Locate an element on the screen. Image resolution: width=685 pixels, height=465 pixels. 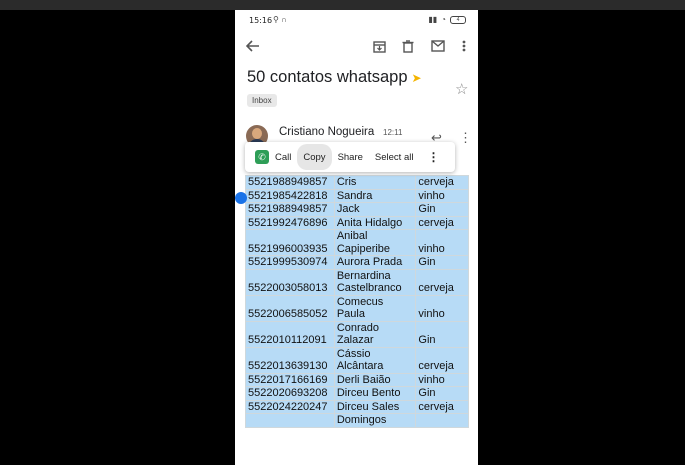
select-all-menu-item: Select all is located at coordinates (394, 157).